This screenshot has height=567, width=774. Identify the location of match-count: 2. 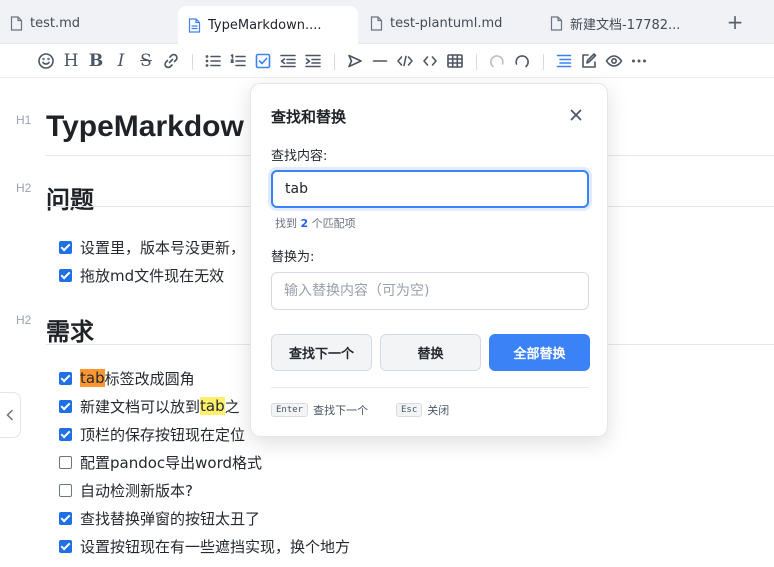
(304, 223).